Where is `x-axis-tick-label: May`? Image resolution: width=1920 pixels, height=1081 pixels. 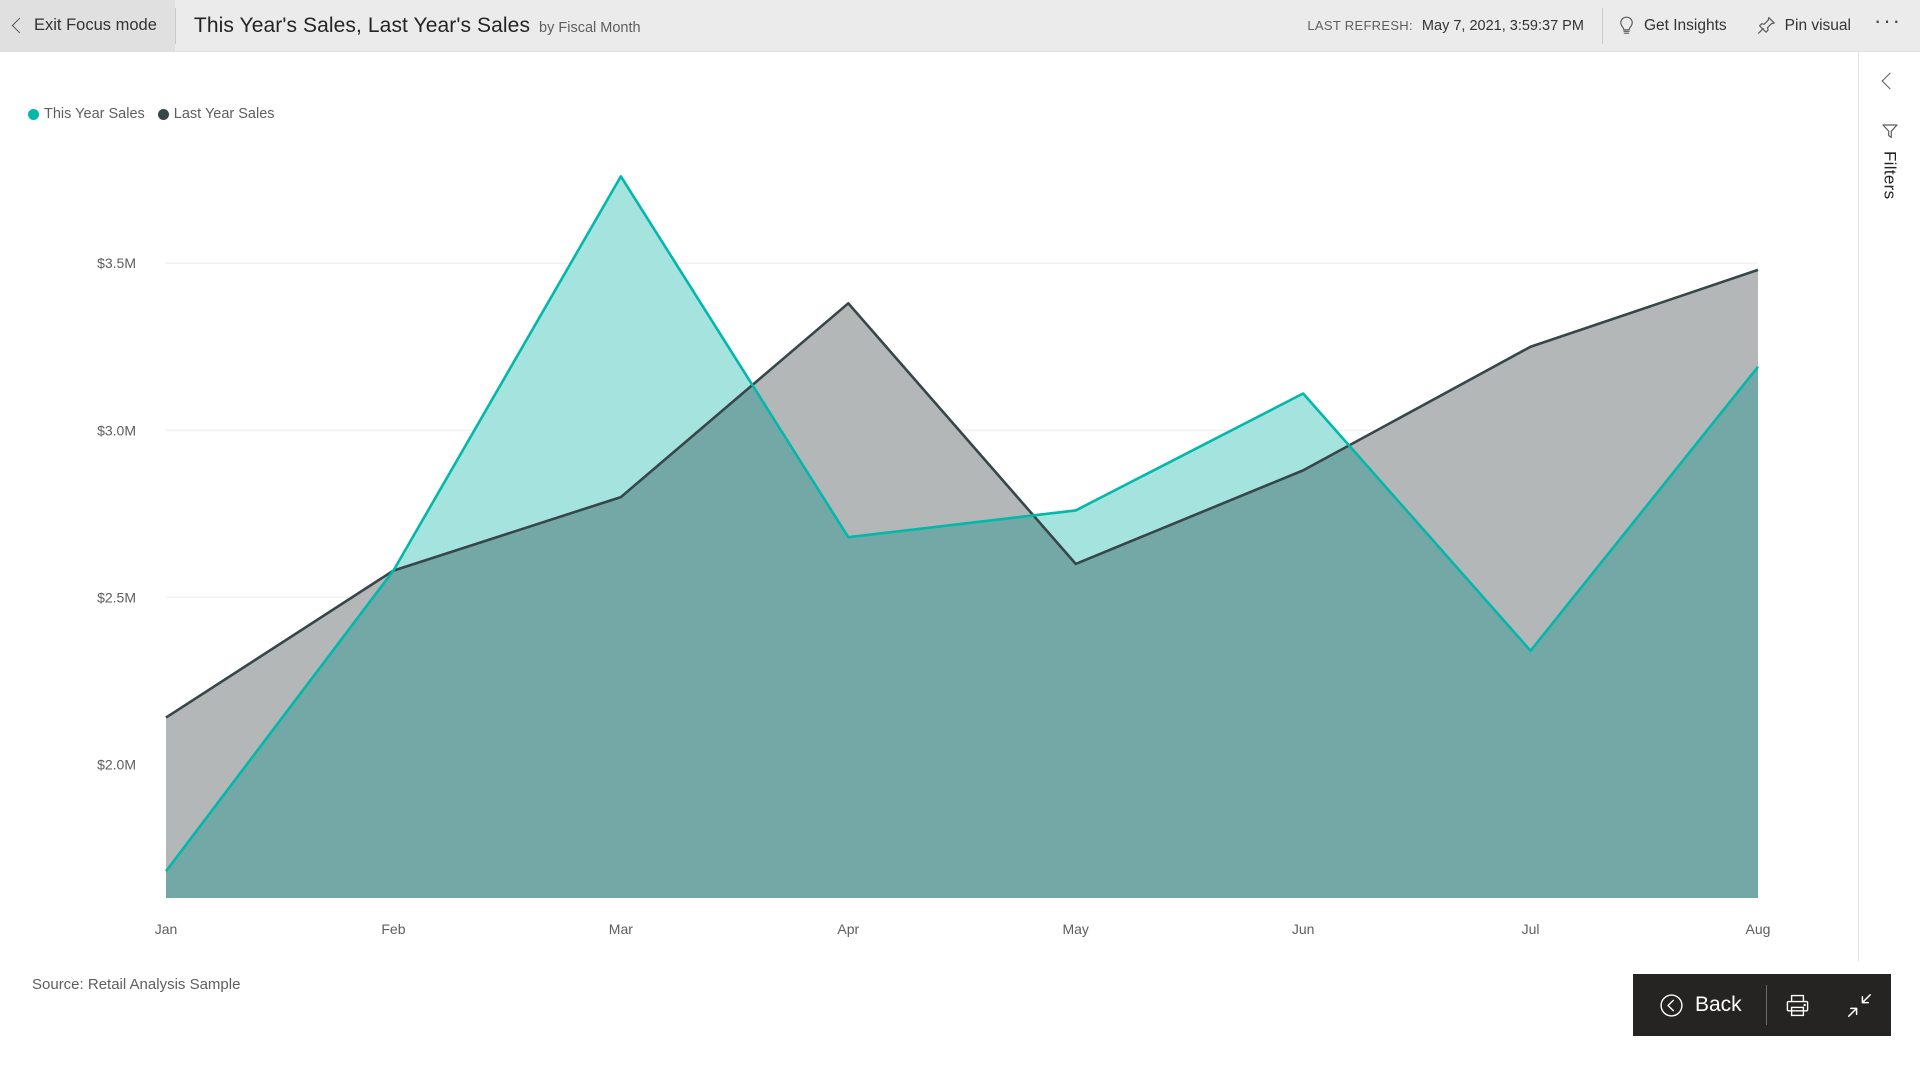 x-axis-tick-label: May is located at coordinates (1075, 929).